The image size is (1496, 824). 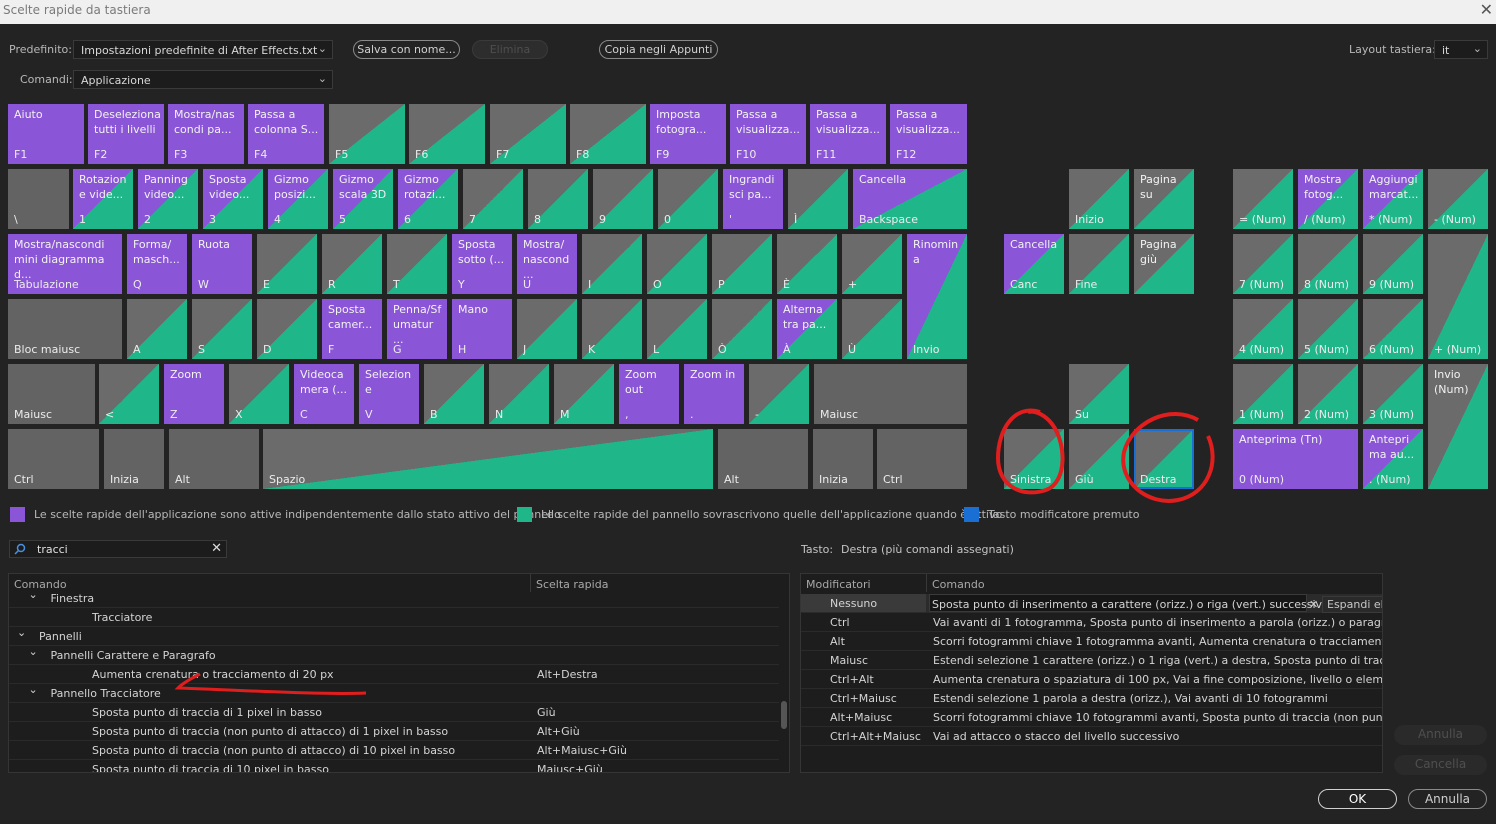 What do you see at coordinates (546, 712) in the screenshot?
I see `shortcut-value: Giù` at bounding box center [546, 712].